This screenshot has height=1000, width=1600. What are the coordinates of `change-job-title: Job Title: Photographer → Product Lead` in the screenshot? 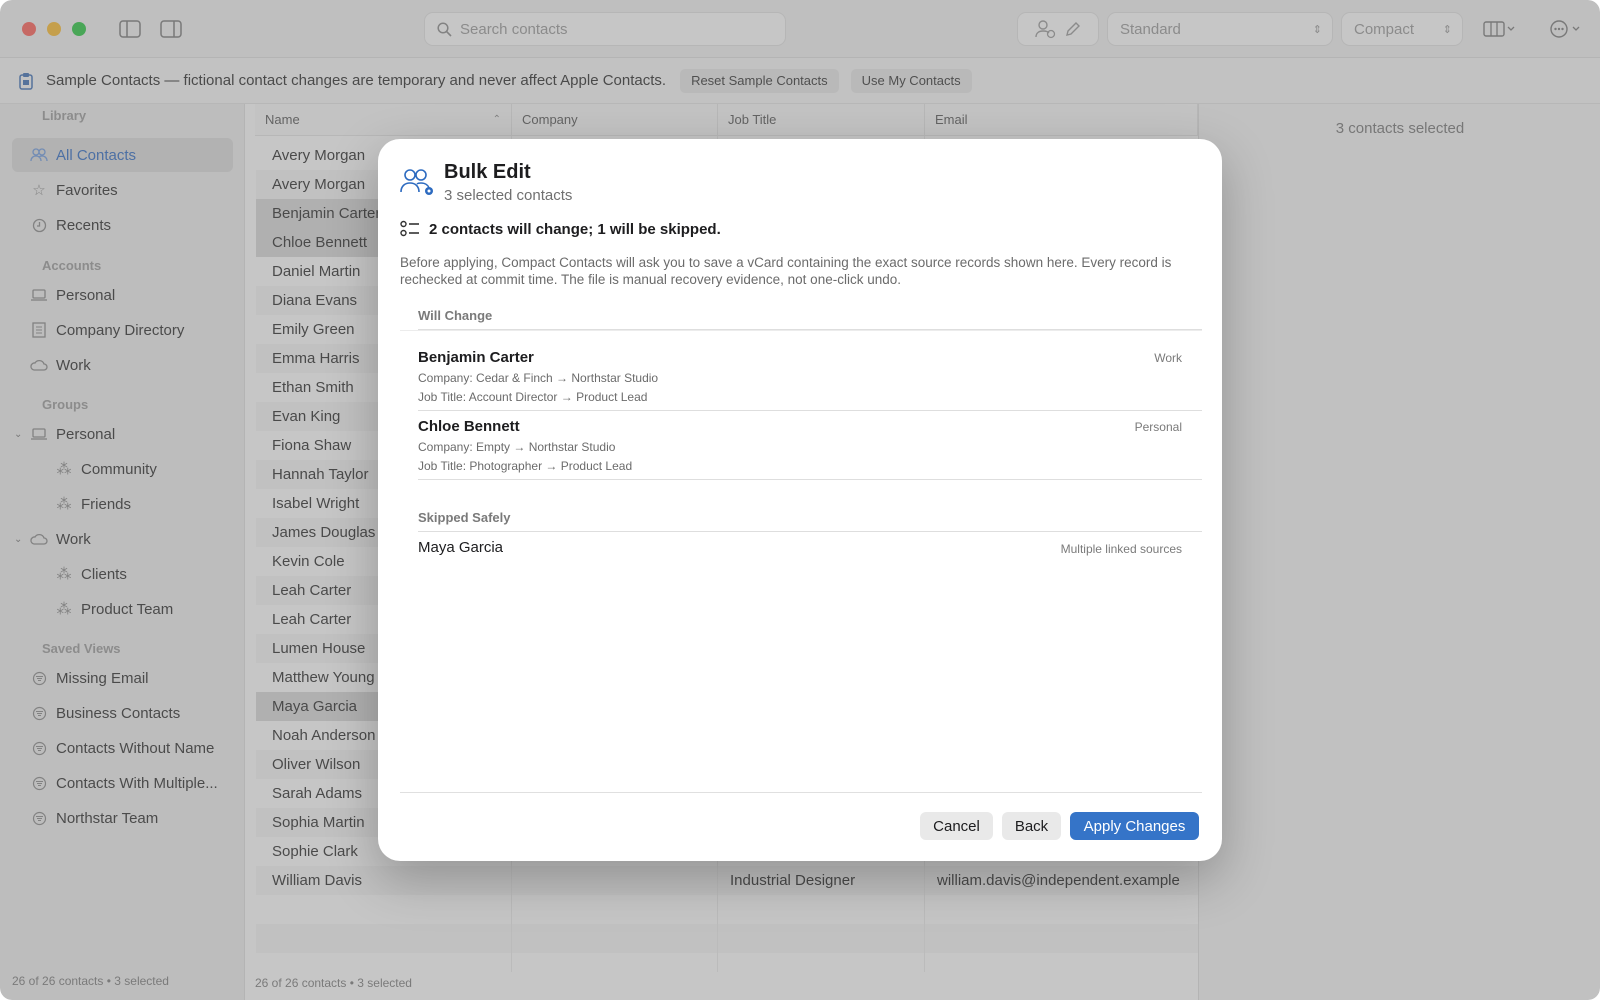 It's located at (525, 466).